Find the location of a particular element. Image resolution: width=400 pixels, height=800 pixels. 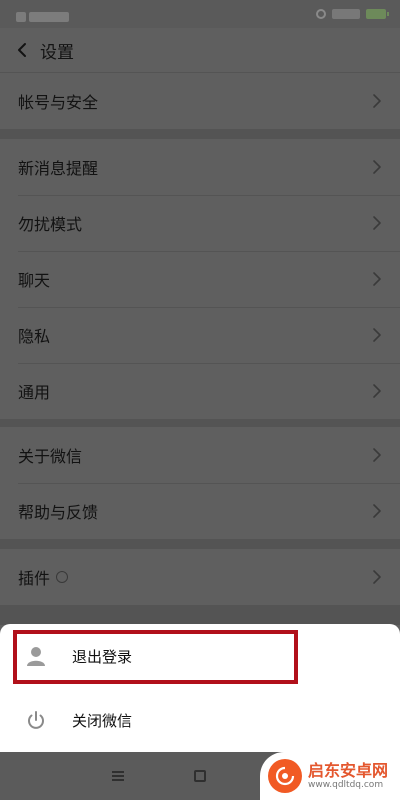

home-icon is located at coordinates (200, 776).